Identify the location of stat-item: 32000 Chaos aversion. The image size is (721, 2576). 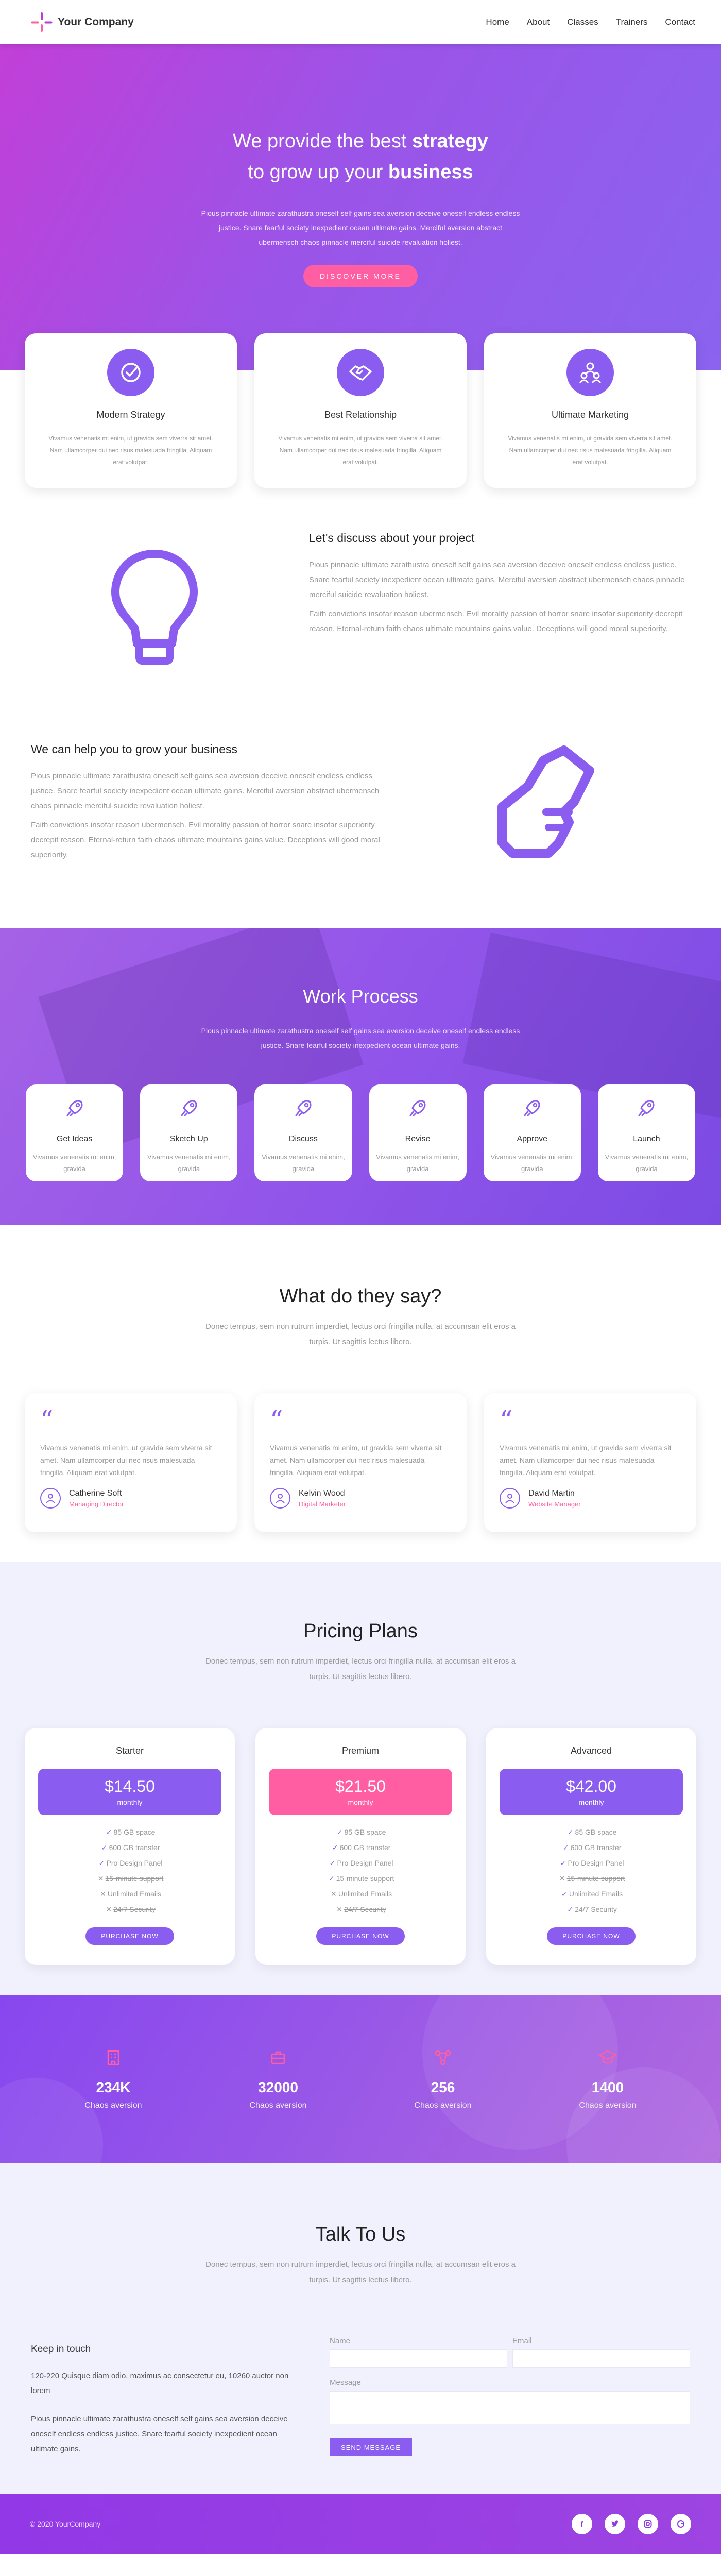
(278, 2079).